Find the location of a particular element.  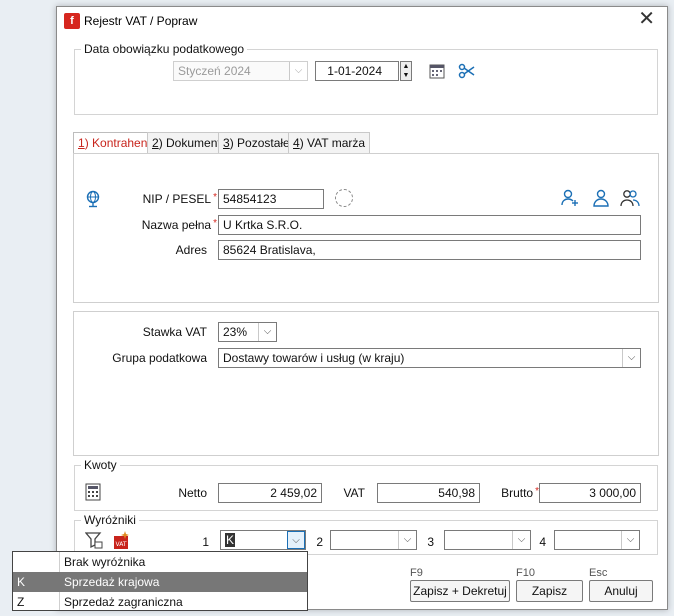

user-icon is located at coordinates (601, 199).